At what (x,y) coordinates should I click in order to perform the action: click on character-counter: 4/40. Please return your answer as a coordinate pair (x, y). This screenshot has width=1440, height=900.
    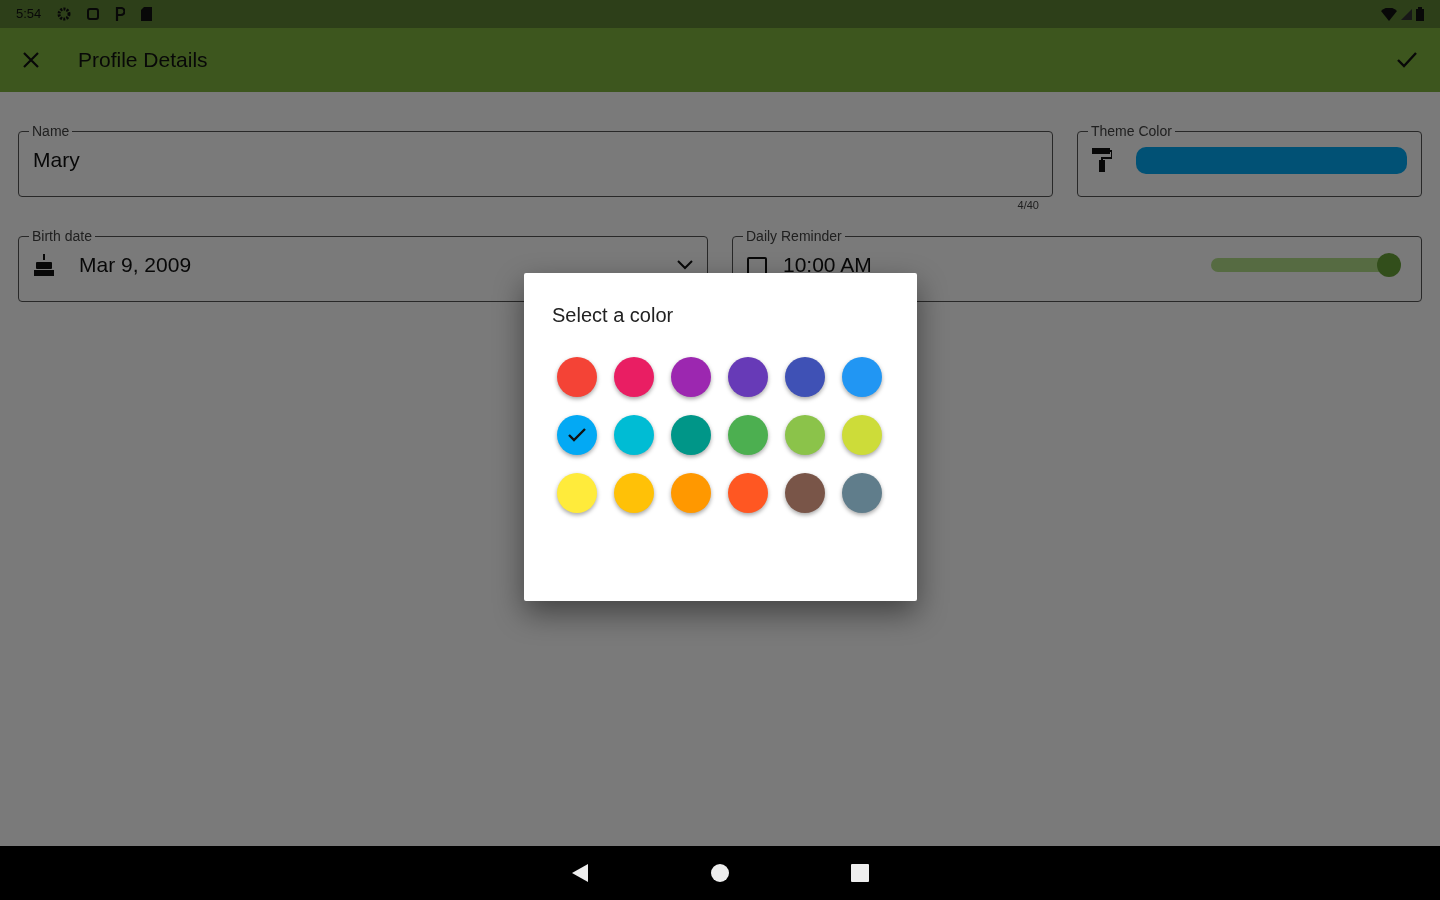
    Looking at the image, I should click on (1028, 205).